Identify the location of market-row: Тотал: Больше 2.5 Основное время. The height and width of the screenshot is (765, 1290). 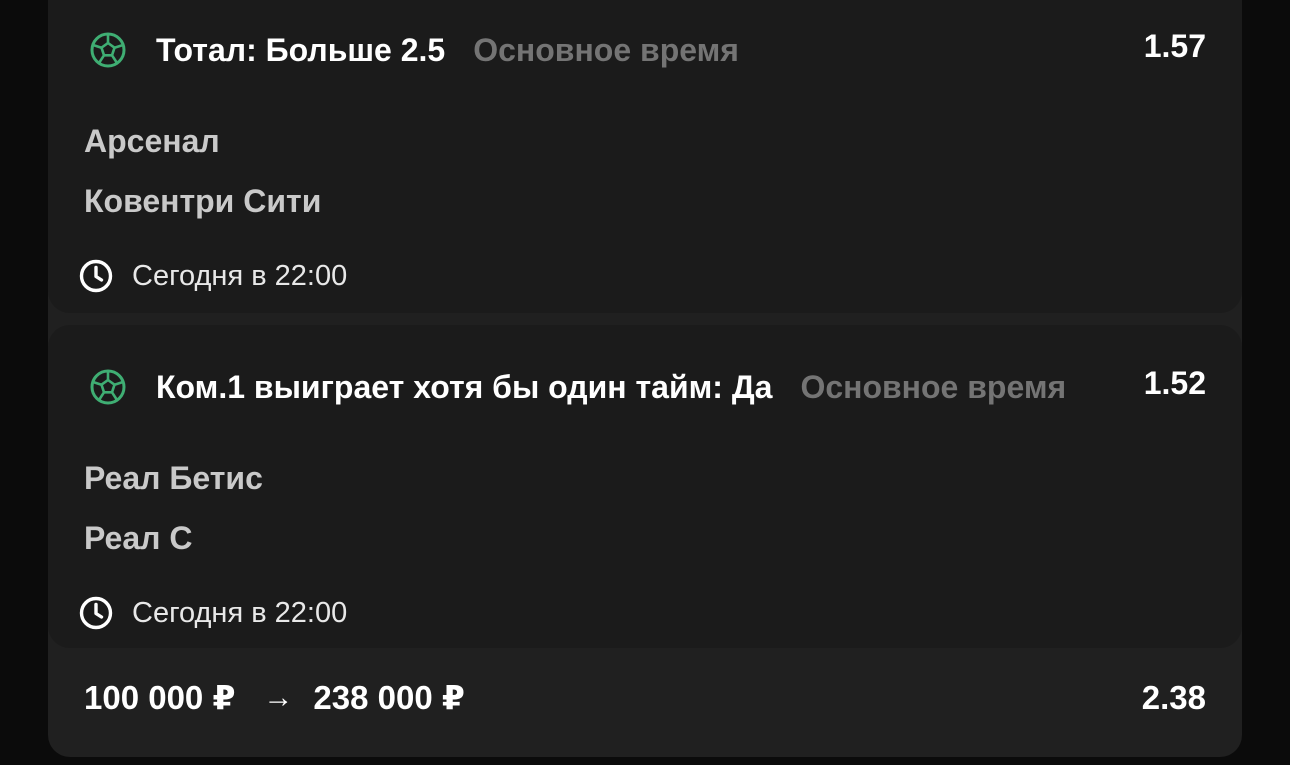
(647, 50).